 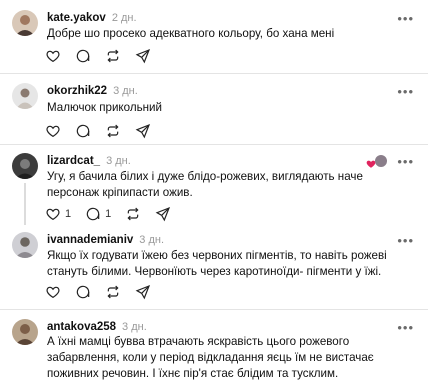 I want to click on liked-by-author-badge, so click(x=377, y=161).